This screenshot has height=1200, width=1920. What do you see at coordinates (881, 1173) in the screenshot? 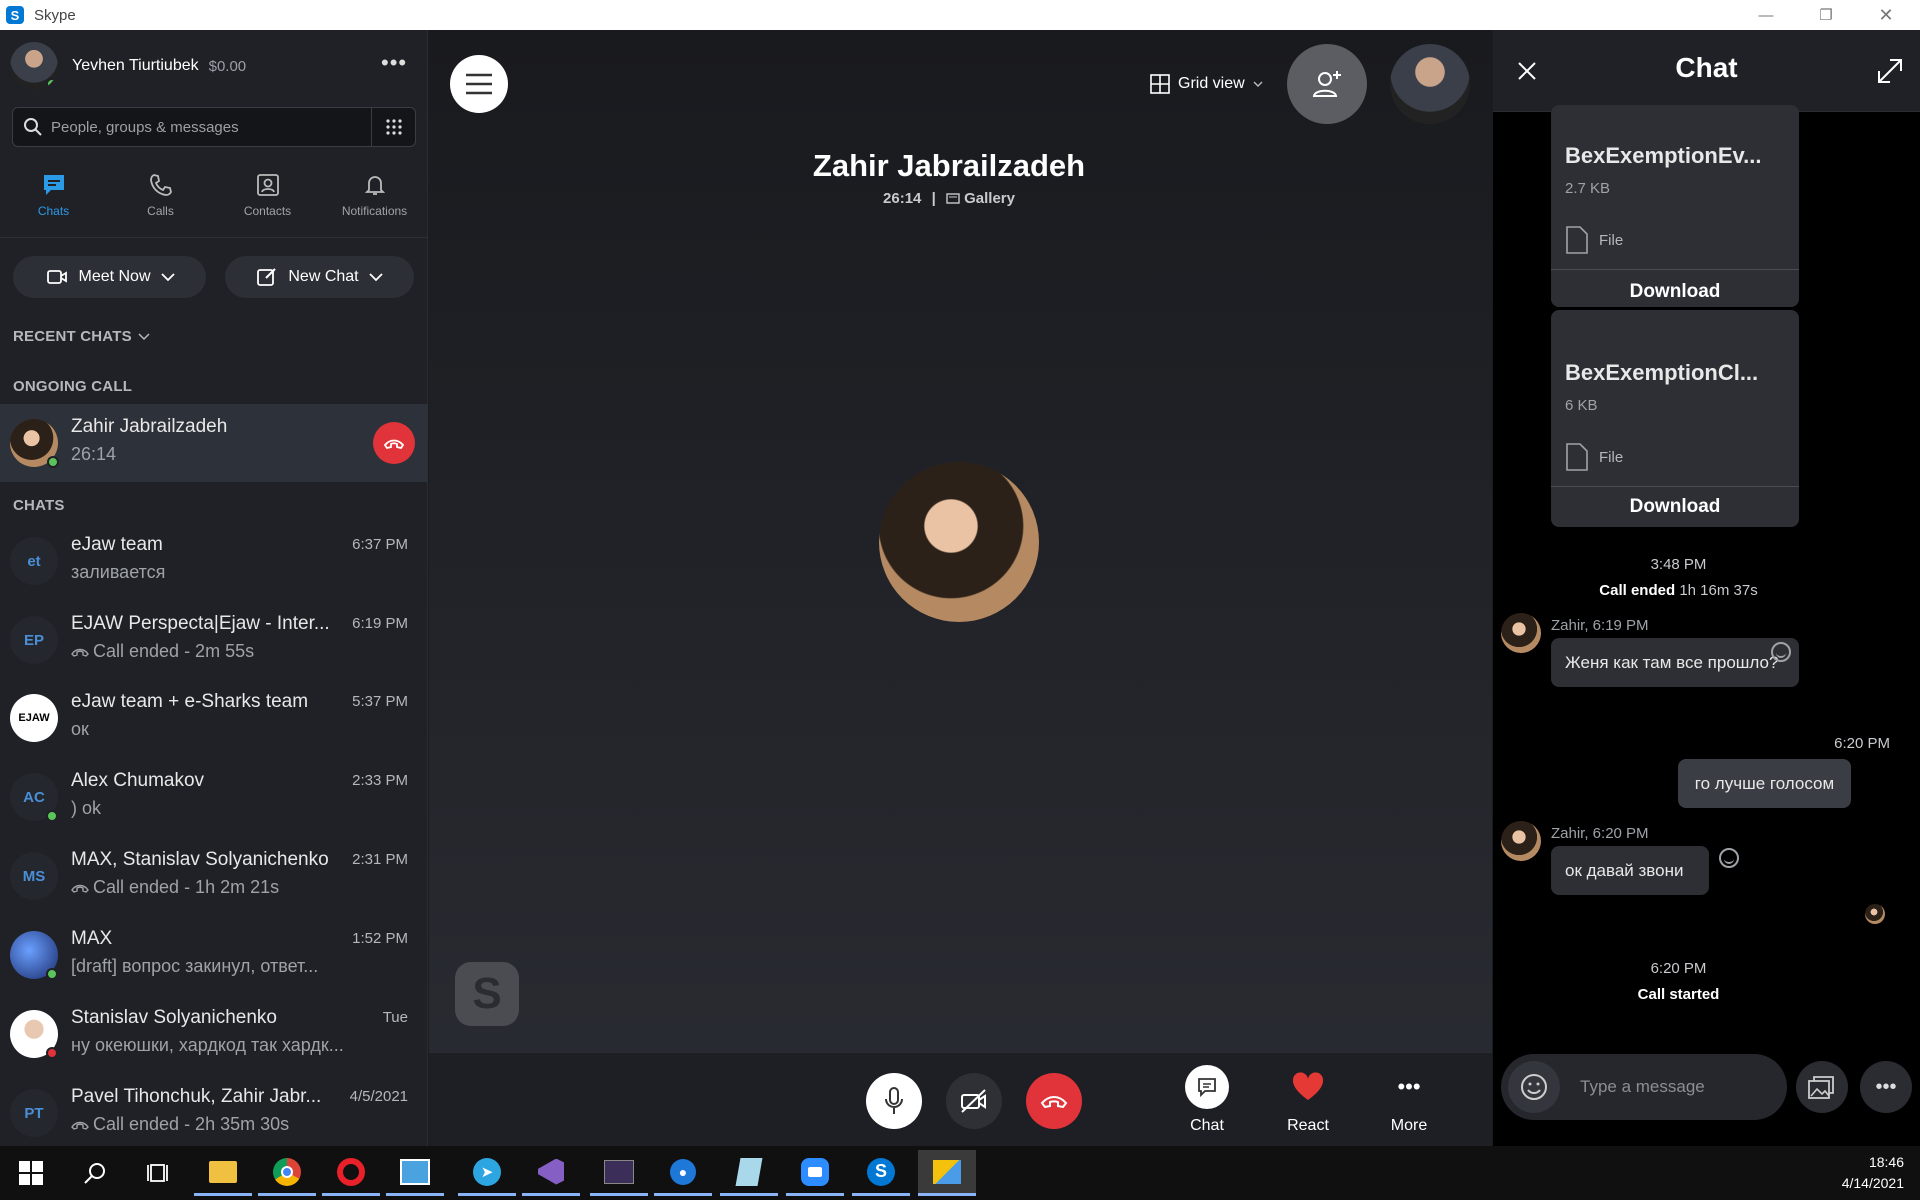
I see `skype-taskbar-icon: S` at bounding box center [881, 1173].